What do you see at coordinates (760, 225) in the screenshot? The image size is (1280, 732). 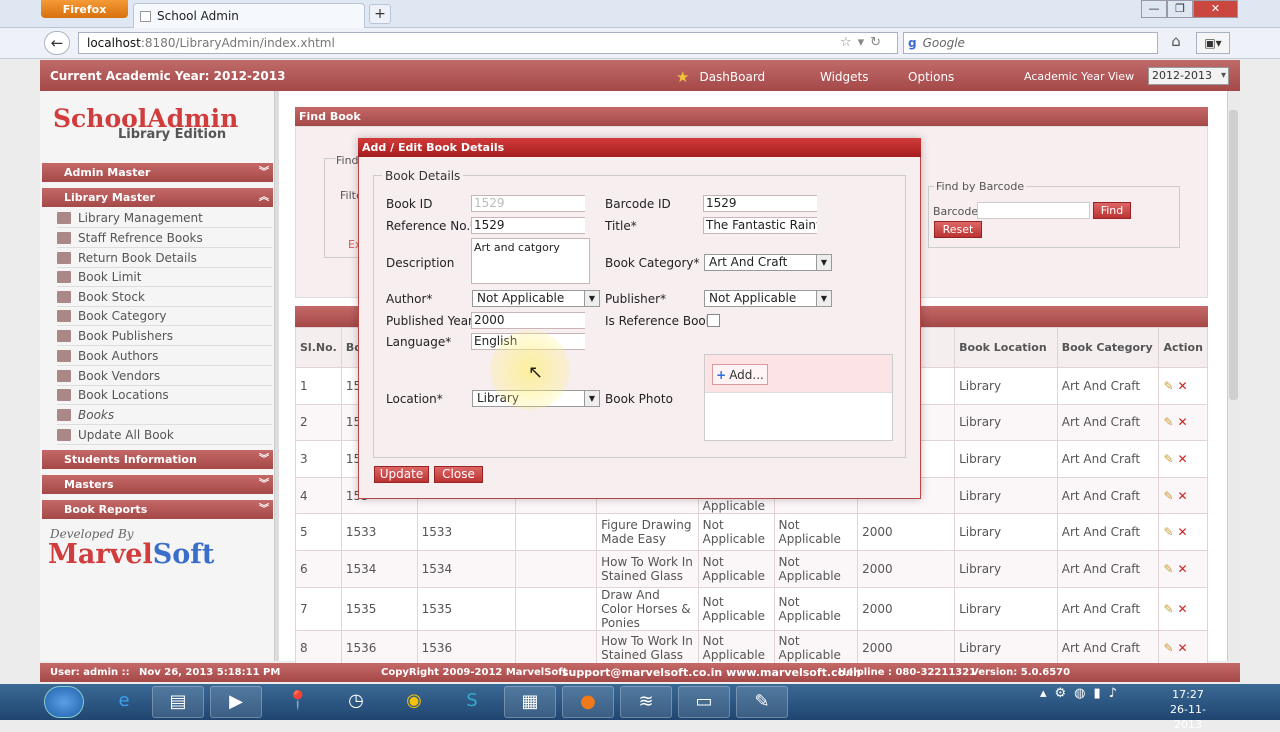 I see `title-field: The Fantastic Rainy D` at bounding box center [760, 225].